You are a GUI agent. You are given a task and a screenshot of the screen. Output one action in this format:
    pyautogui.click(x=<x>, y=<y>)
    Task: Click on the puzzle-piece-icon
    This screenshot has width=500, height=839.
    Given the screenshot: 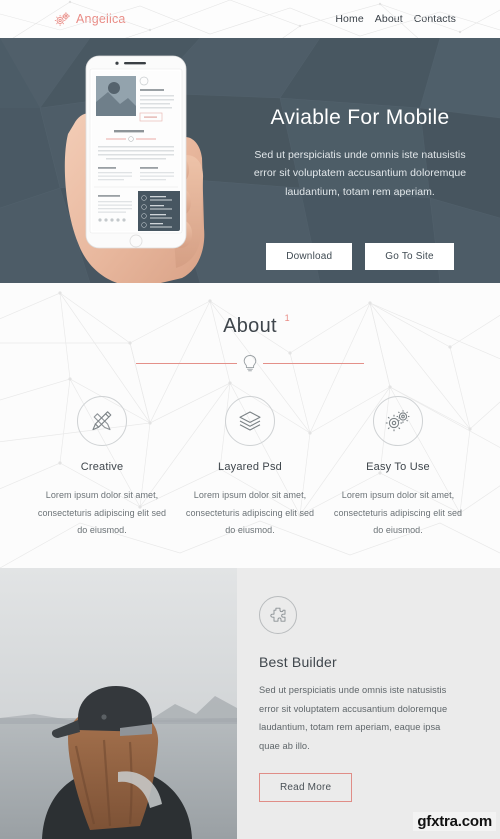 What is the action you would take?
    pyautogui.click(x=278, y=614)
    